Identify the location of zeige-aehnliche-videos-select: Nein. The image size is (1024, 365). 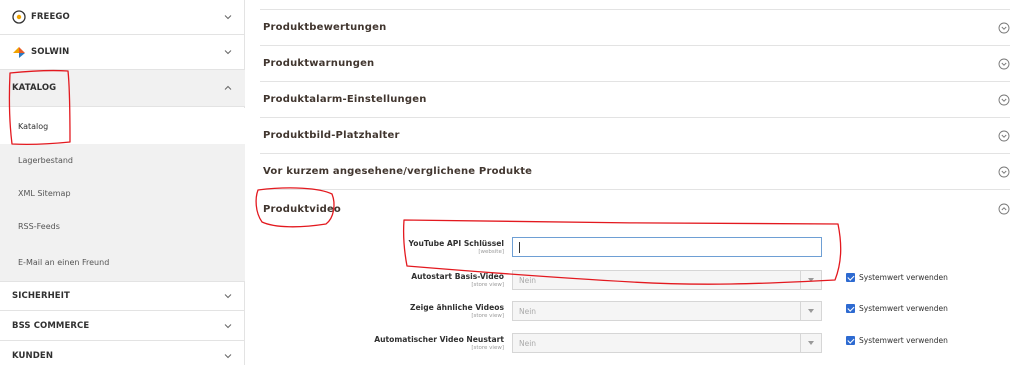
(667, 311).